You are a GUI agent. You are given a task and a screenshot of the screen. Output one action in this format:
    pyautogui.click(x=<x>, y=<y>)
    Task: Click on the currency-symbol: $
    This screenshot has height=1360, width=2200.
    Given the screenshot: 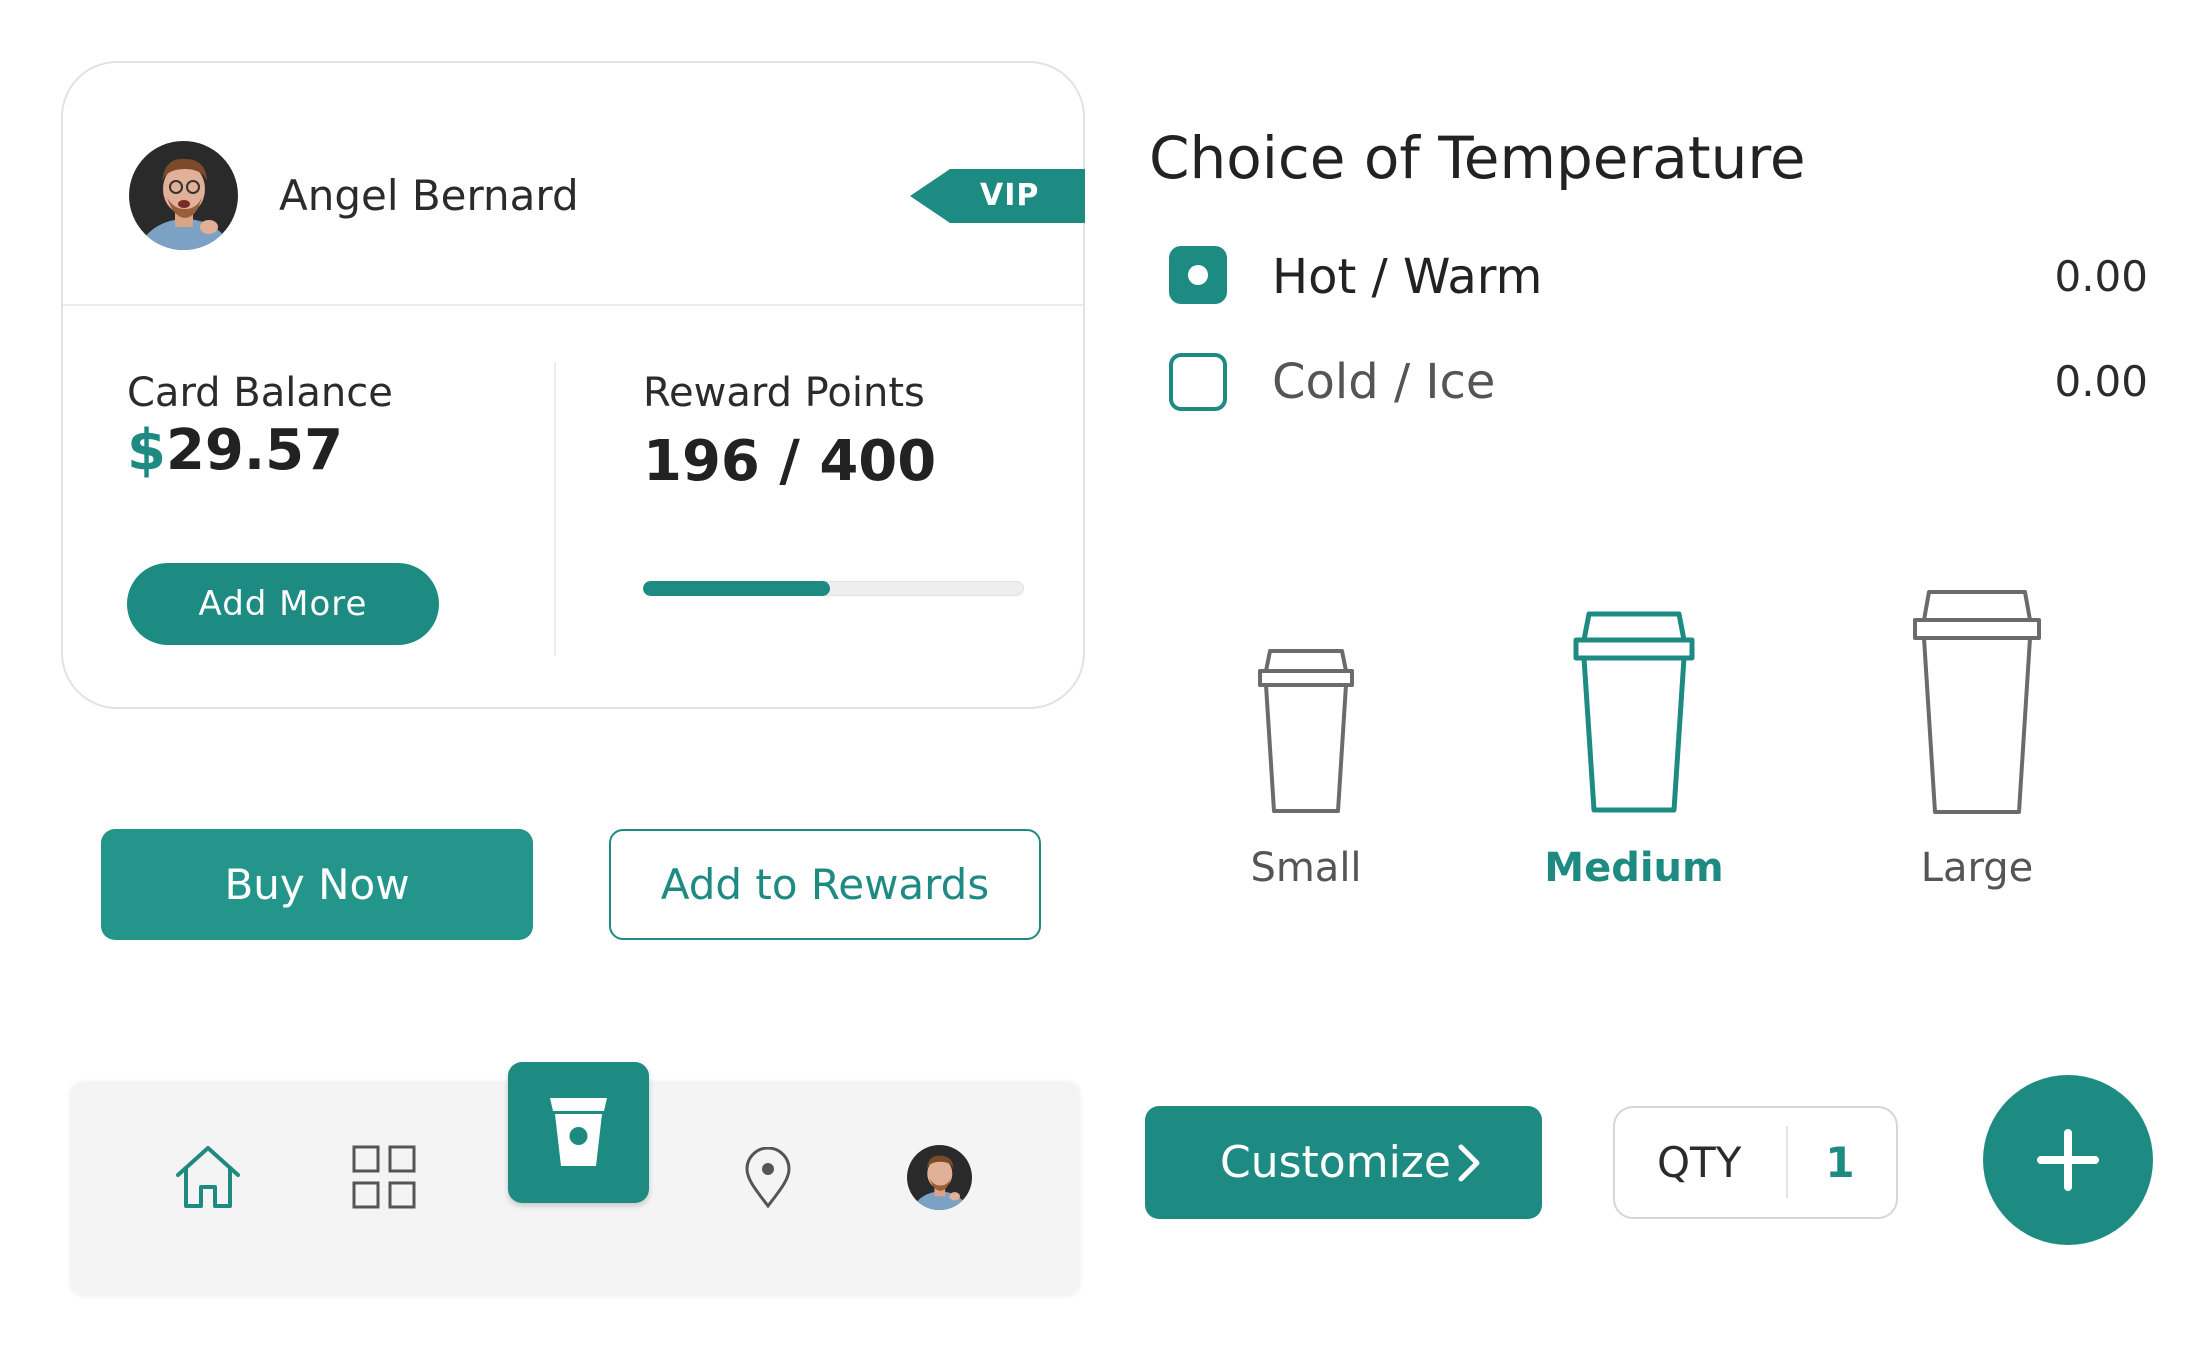 What is the action you would take?
    pyautogui.click(x=146, y=450)
    